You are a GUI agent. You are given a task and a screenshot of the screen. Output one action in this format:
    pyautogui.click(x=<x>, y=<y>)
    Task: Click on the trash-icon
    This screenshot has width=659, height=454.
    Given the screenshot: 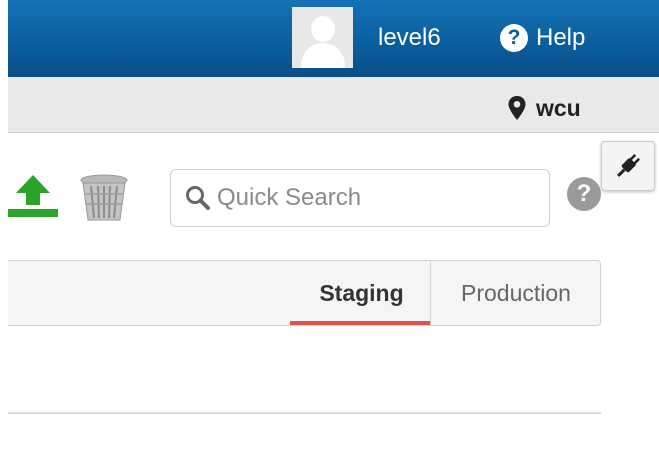 What is the action you would take?
    pyautogui.click(x=104, y=198)
    